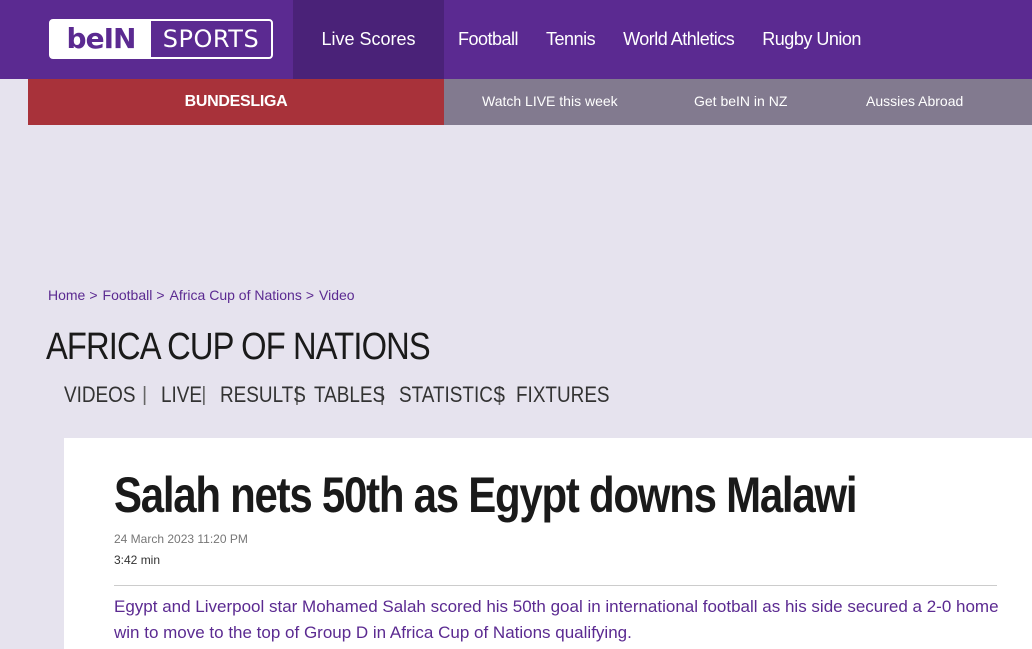  What do you see at coordinates (181, 395) in the screenshot?
I see `tab-live: LIVE` at bounding box center [181, 395].